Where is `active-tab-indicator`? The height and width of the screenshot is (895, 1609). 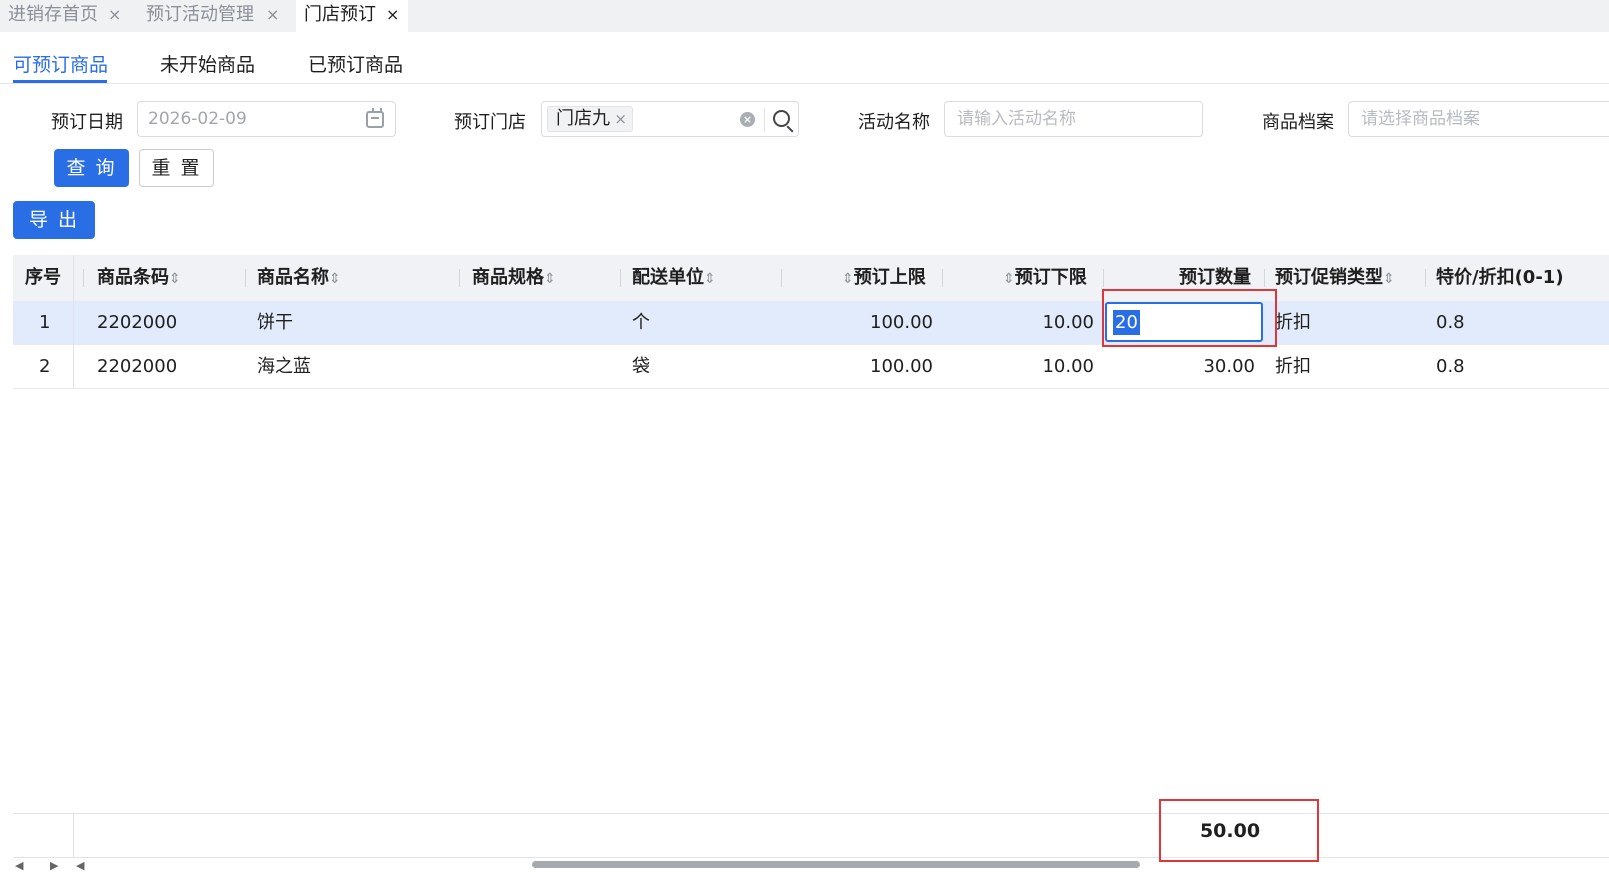
active-tab-indicator is located at coordinates (60, 81).